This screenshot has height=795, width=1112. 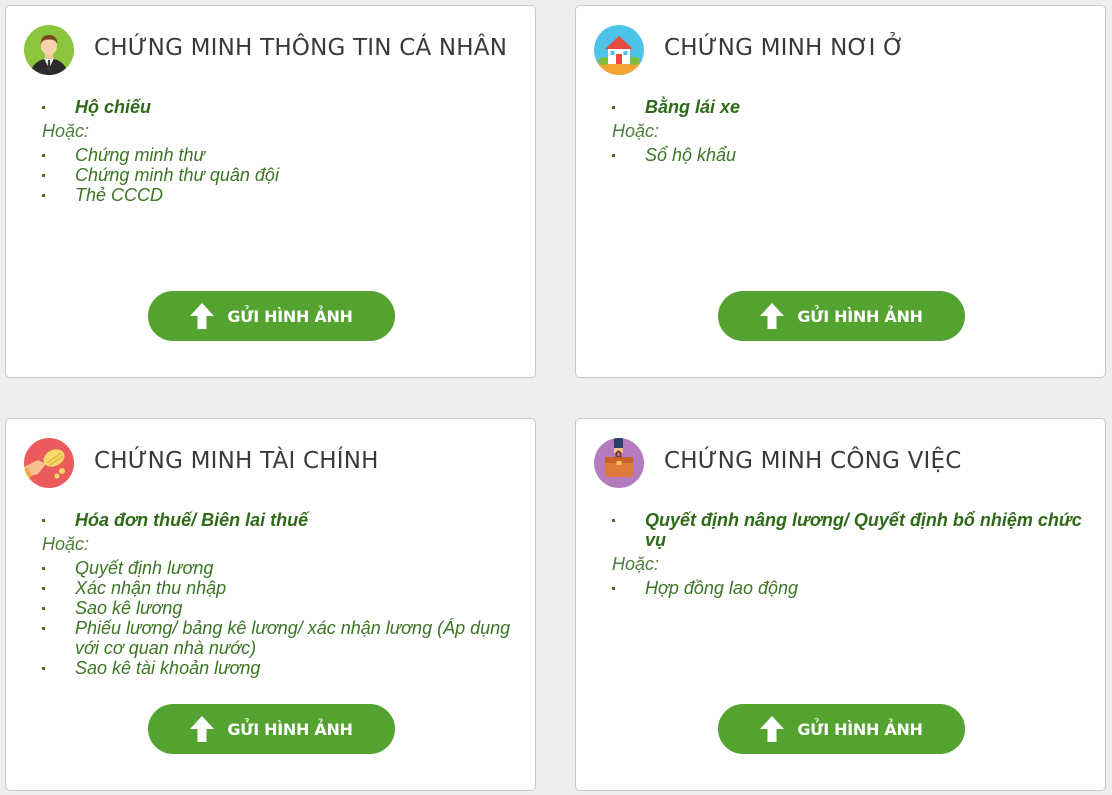 What do you see at coordinates (49, 463) in the screenshot?
I see `money-hand-icon` at bounding box center [49, 463].